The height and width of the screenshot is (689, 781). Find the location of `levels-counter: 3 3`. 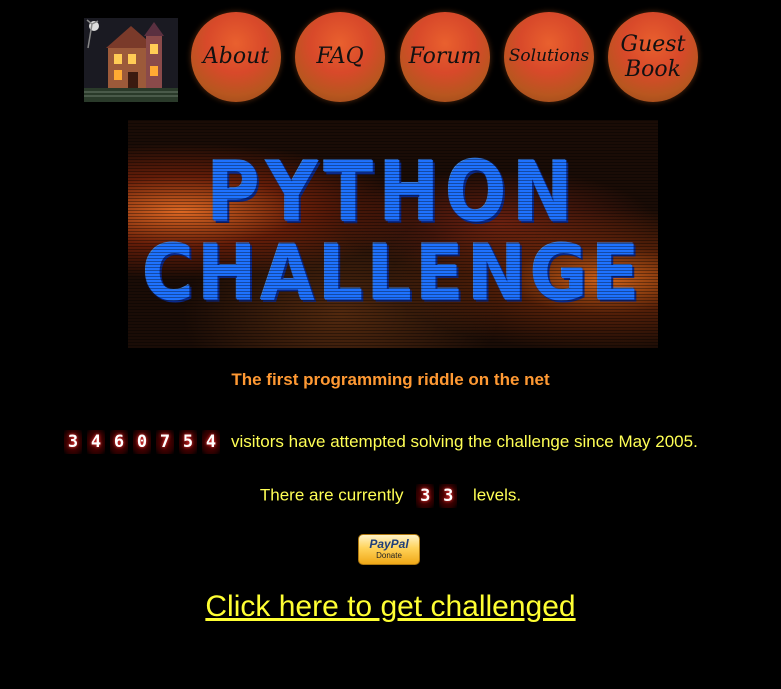

levels-counter: 3 3 is located at coordinates (439, 496).